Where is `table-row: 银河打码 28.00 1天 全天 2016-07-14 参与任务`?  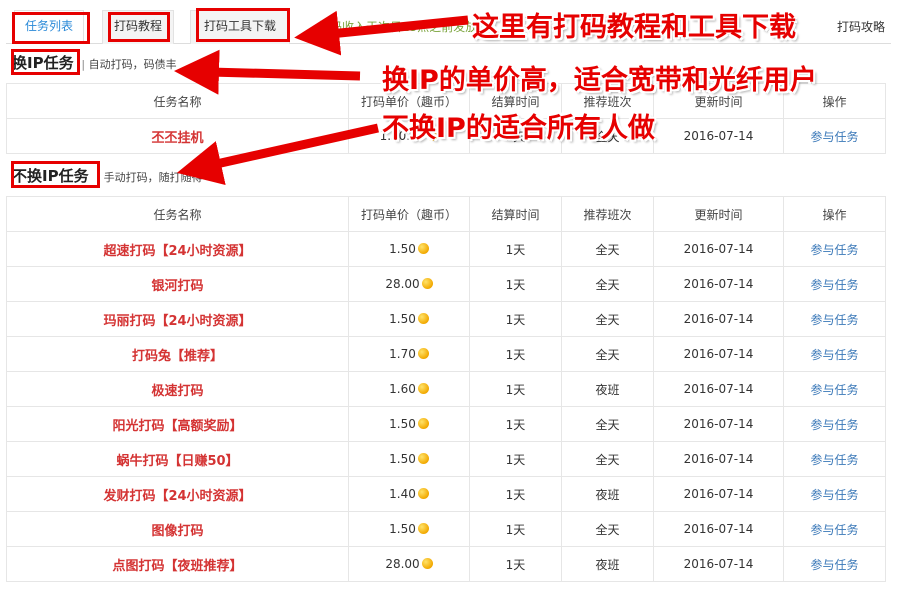
table-row: 银河打码 28.00 1天 全天 2016-07-14 参与任务 is located at coordinates (446, 284).